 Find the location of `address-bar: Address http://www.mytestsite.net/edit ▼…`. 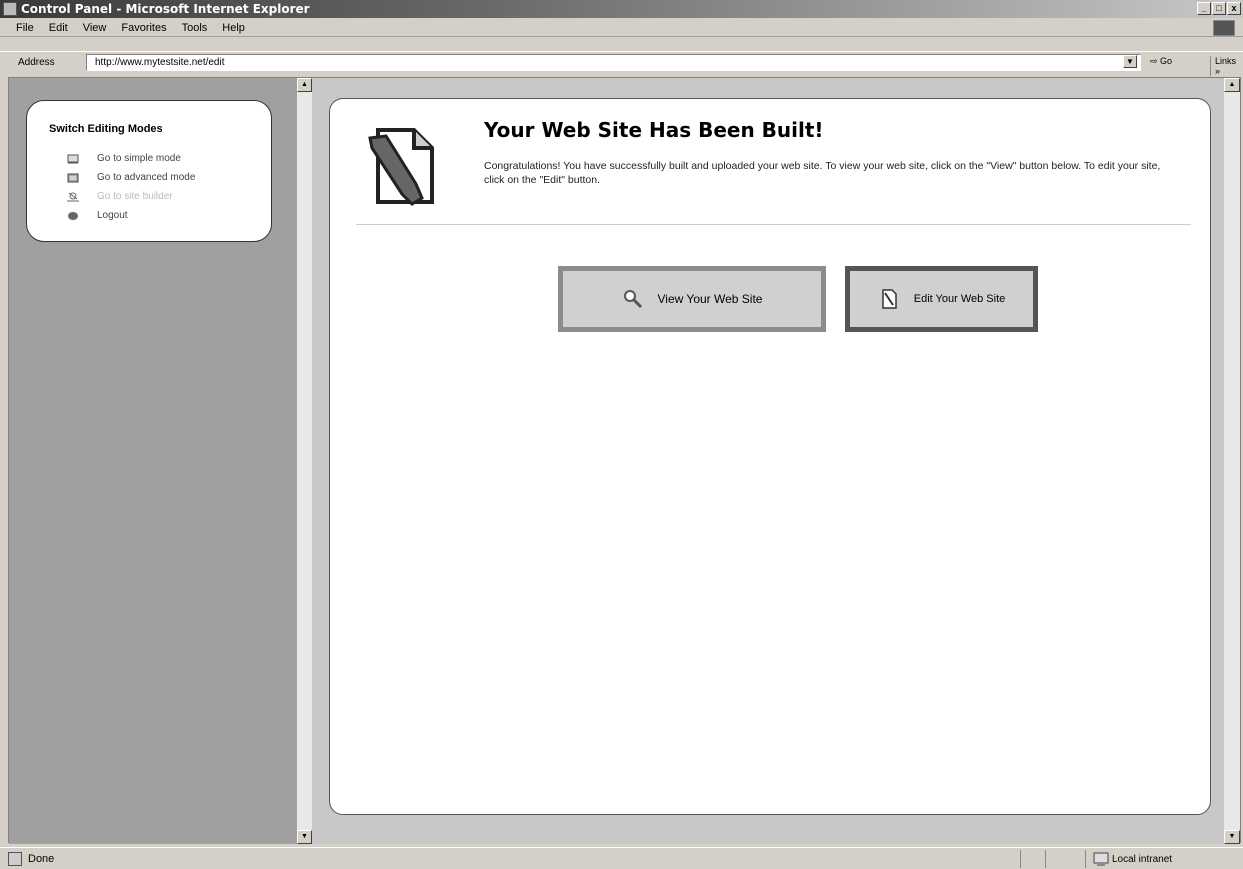

address-bar: Address http://www.mytestsite.net/edit ▼… is located at coordinates (621, 63).